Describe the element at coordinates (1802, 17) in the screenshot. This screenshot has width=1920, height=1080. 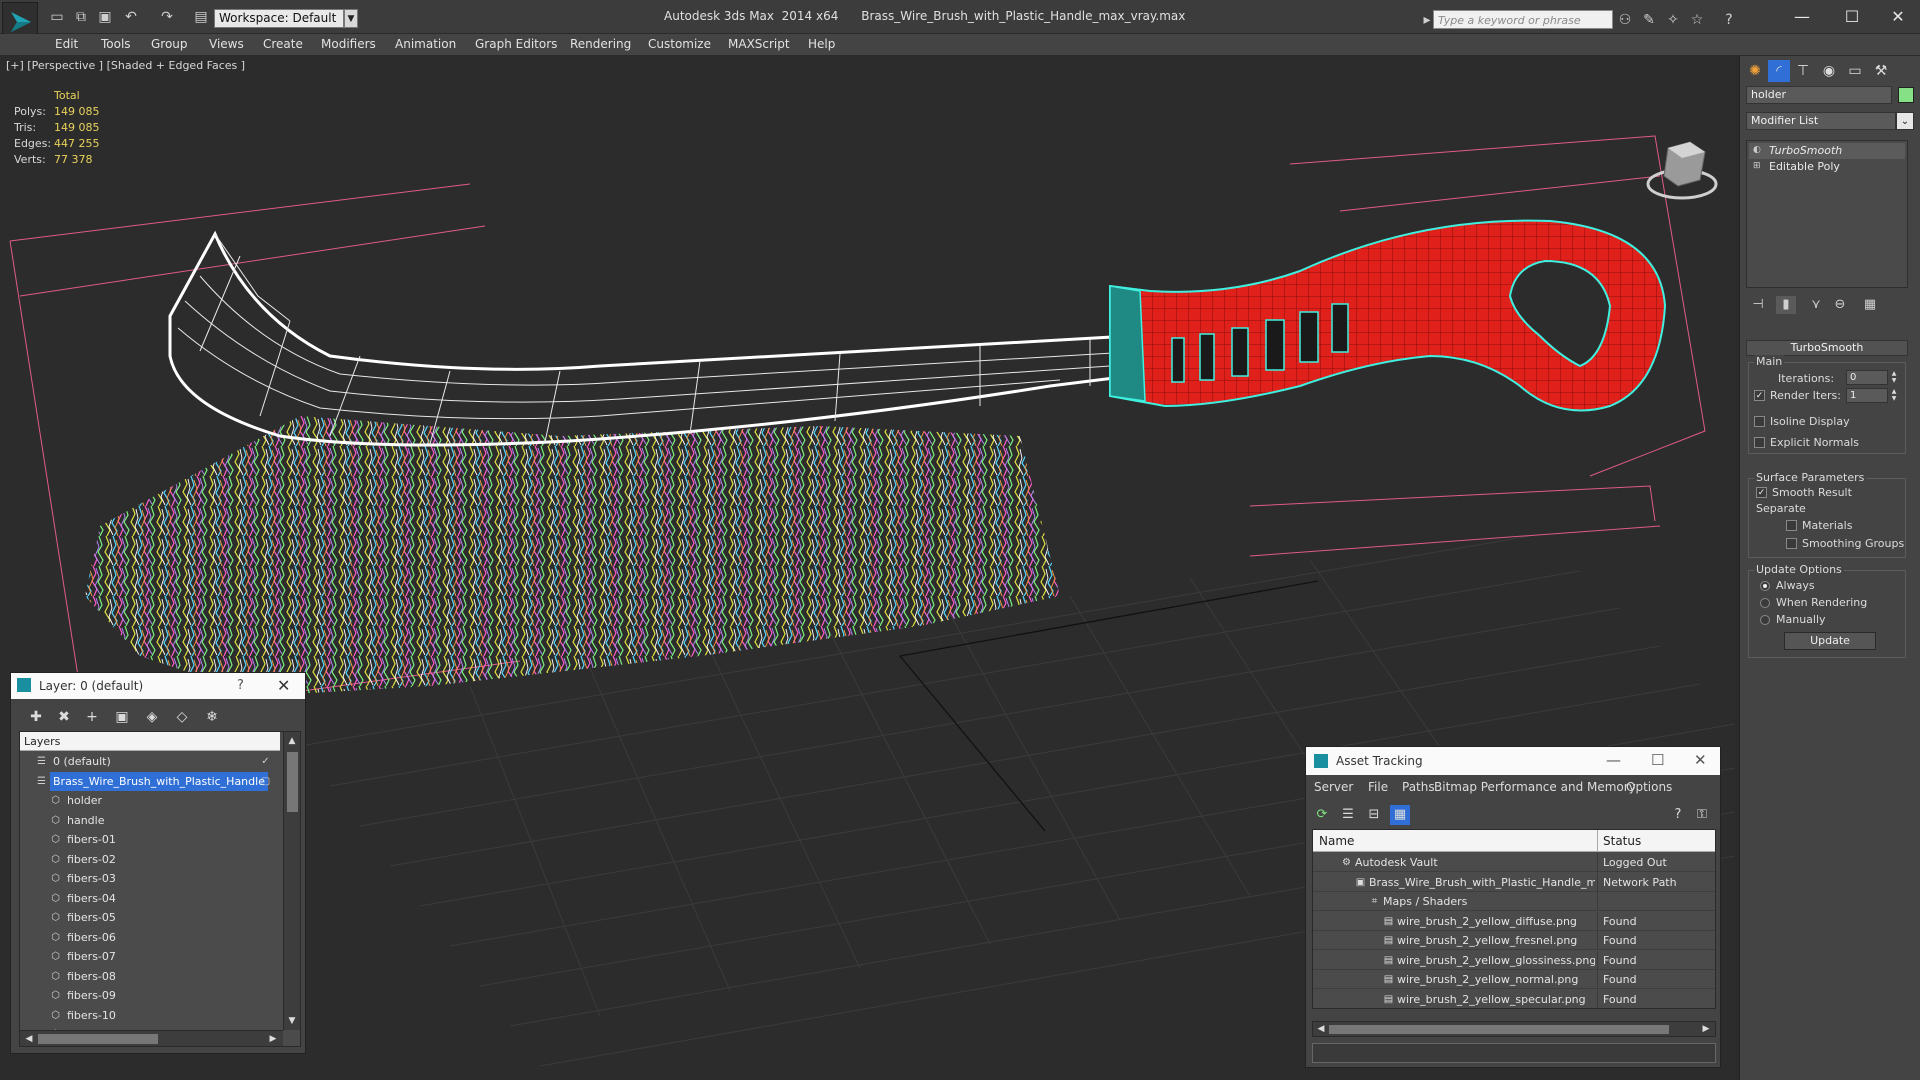
I see `minimize-button: —` at that location.